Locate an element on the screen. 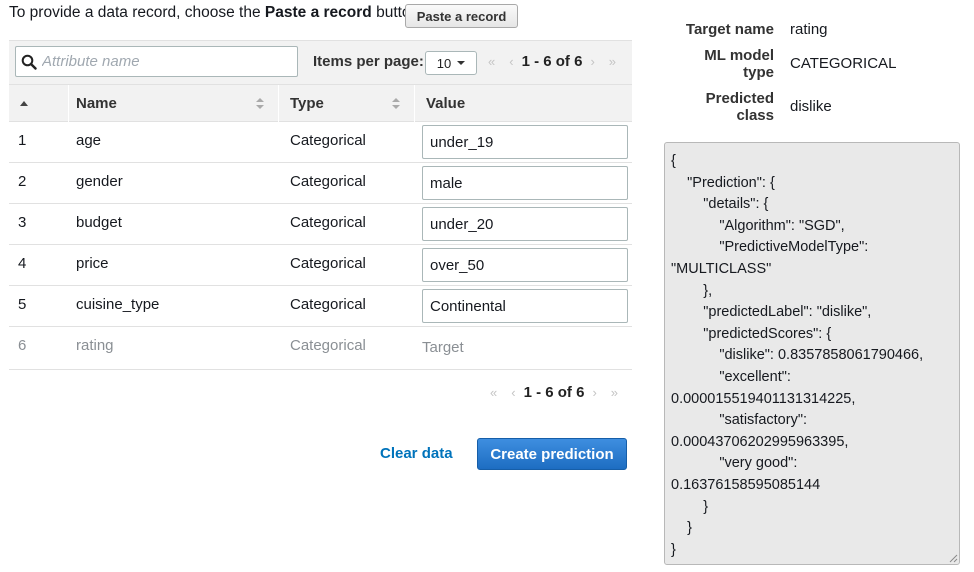 The width and height of the screenshot is (974, 572). row-index: 1 is located at coordinates (22, 140).